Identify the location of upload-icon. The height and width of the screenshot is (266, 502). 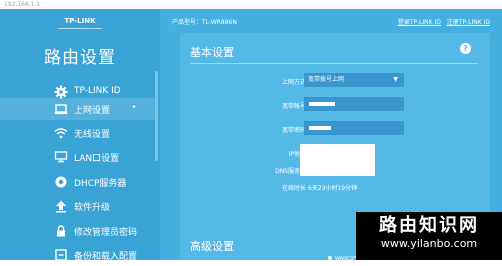
(61, 206).